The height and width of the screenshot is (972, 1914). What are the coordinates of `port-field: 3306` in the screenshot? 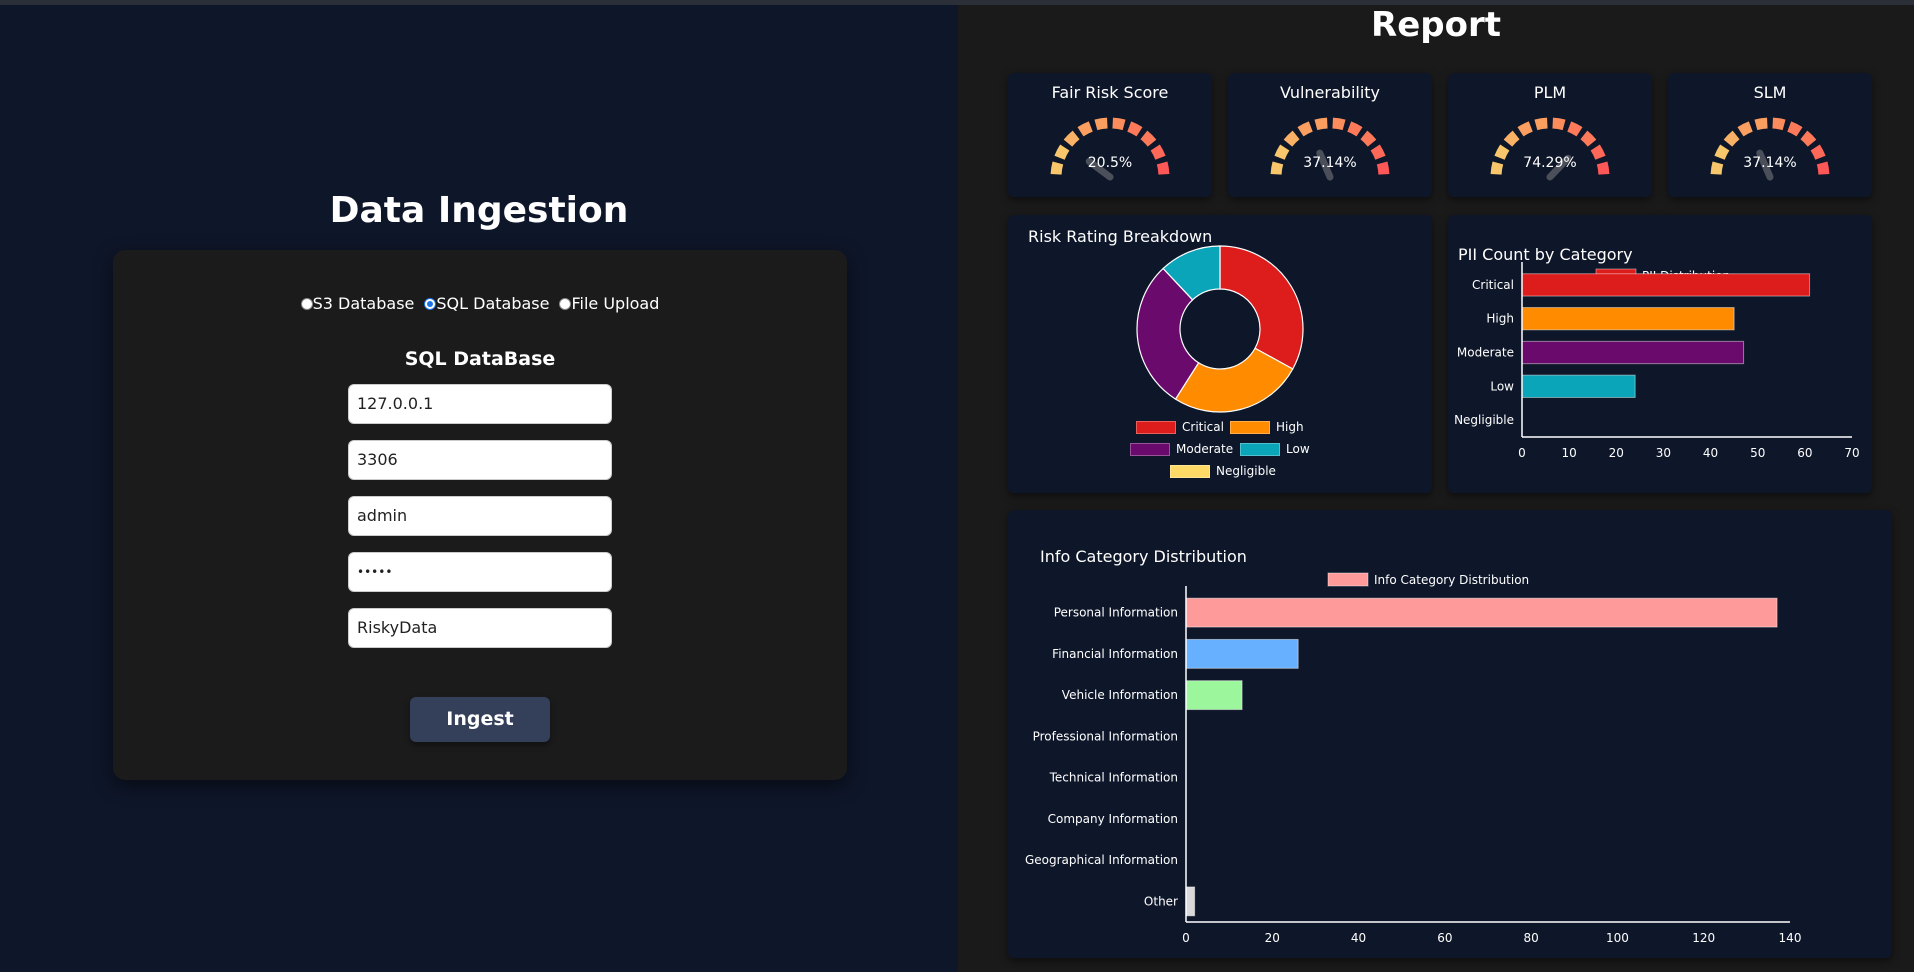 It's located at (480, 460).